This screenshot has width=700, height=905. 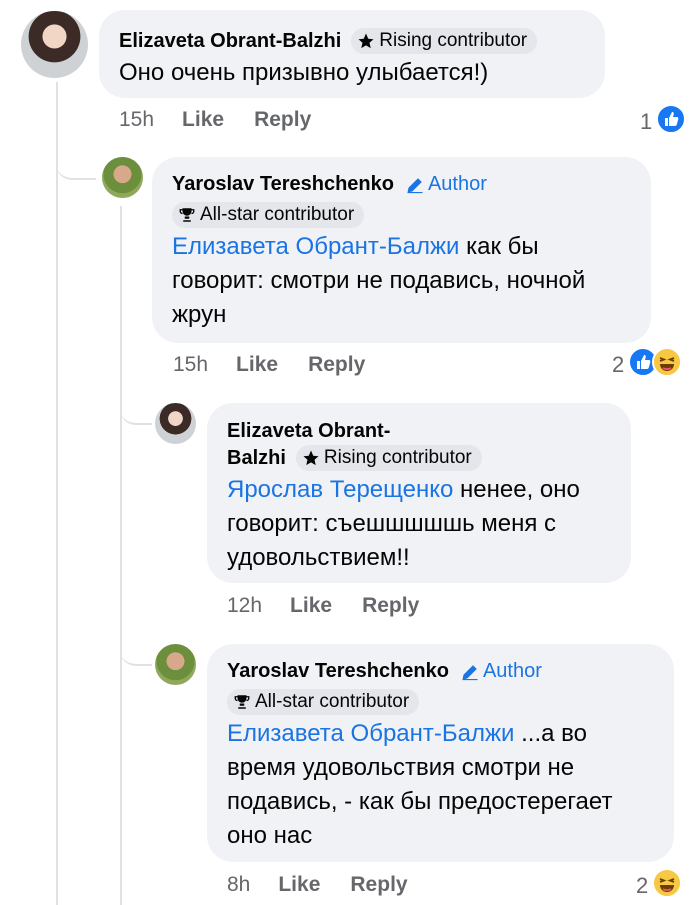 I want to click on comment-text: Оно очень призывно улыбается!), so click(x=304, y=72).